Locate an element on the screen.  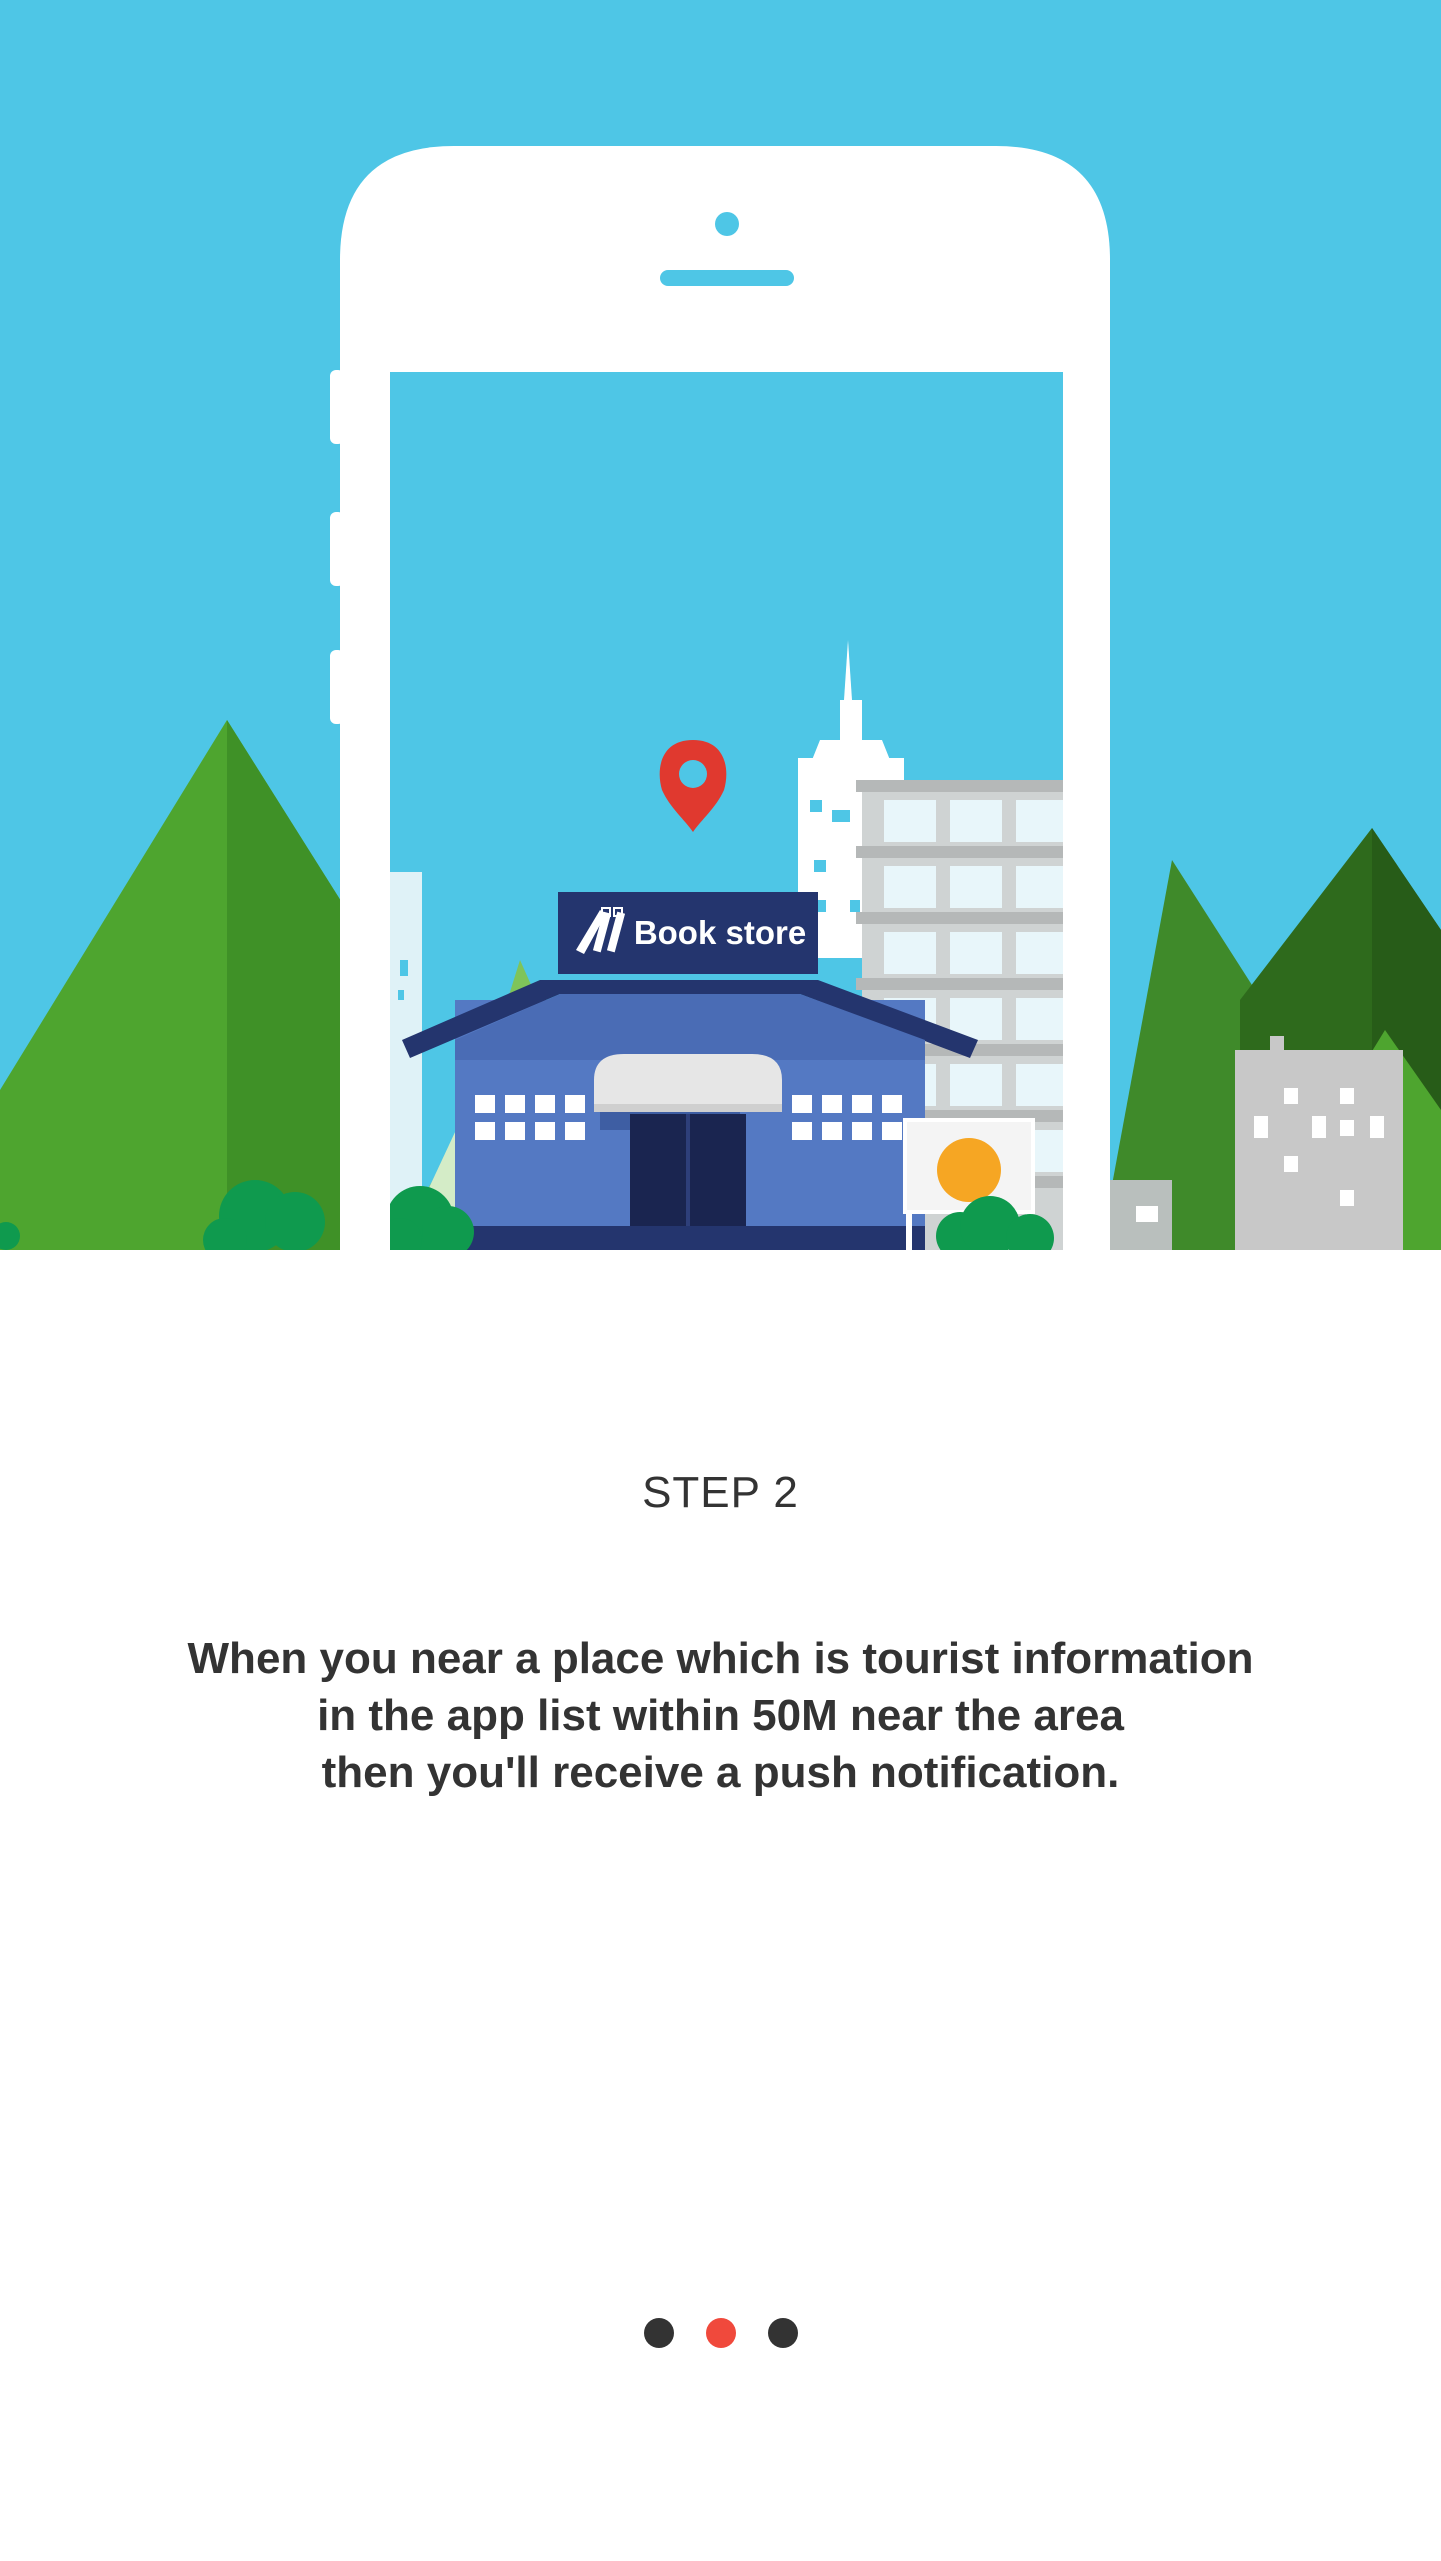
page-indicator is located at coordinates (720, 2333).